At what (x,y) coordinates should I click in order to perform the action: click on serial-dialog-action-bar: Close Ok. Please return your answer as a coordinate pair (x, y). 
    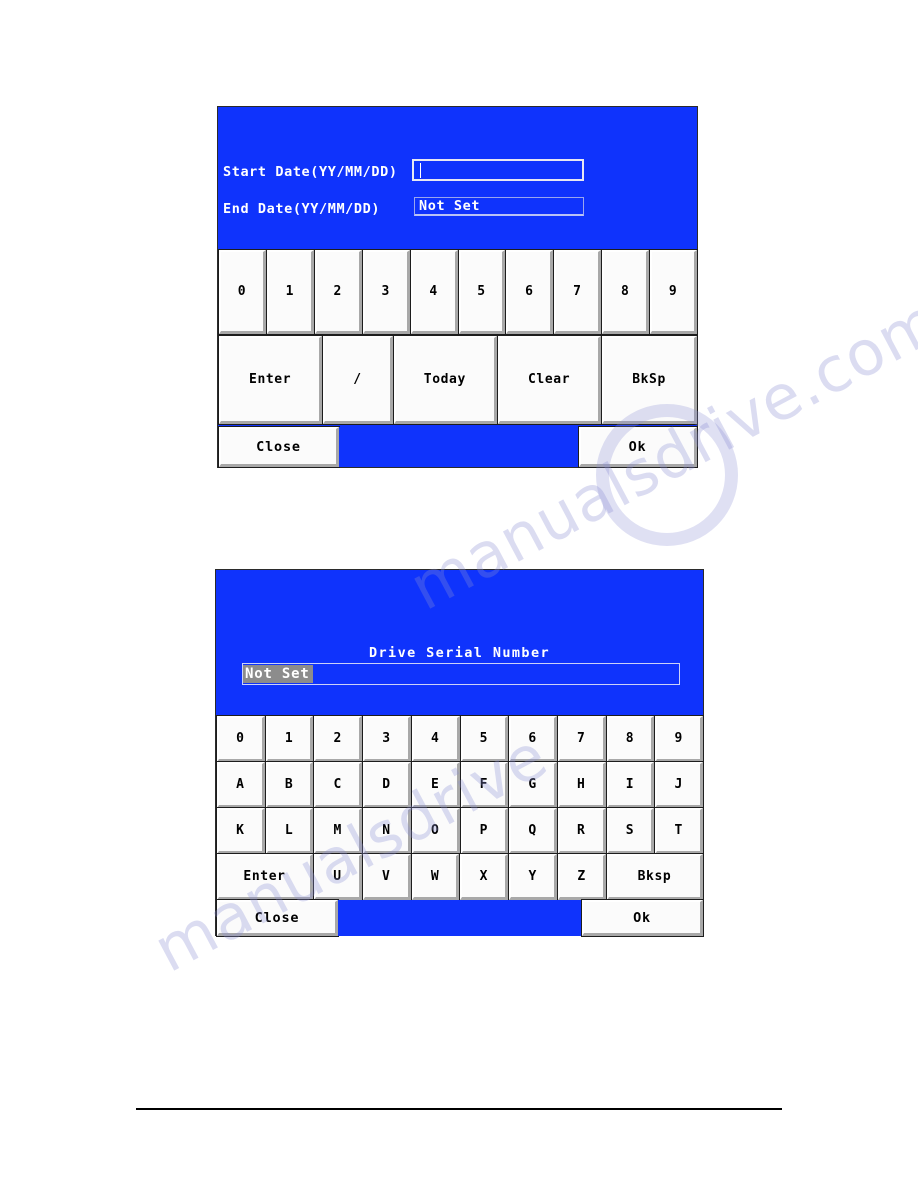
    Looking at the image, I should click on (460, 918).